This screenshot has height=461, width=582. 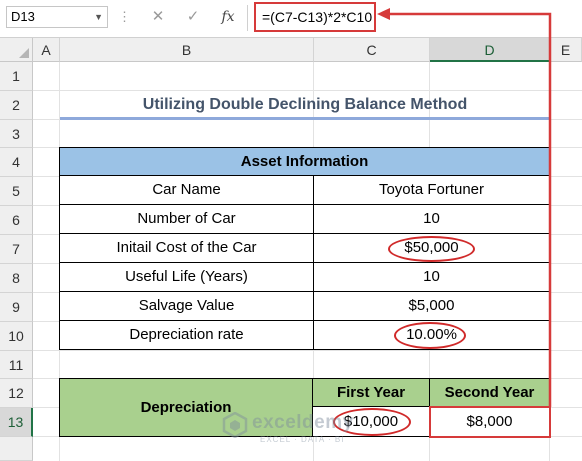 What do you see at coordinates (566, 50) in the screenshot?
I see `column-header-e: E` at bounding box center [566, 50].